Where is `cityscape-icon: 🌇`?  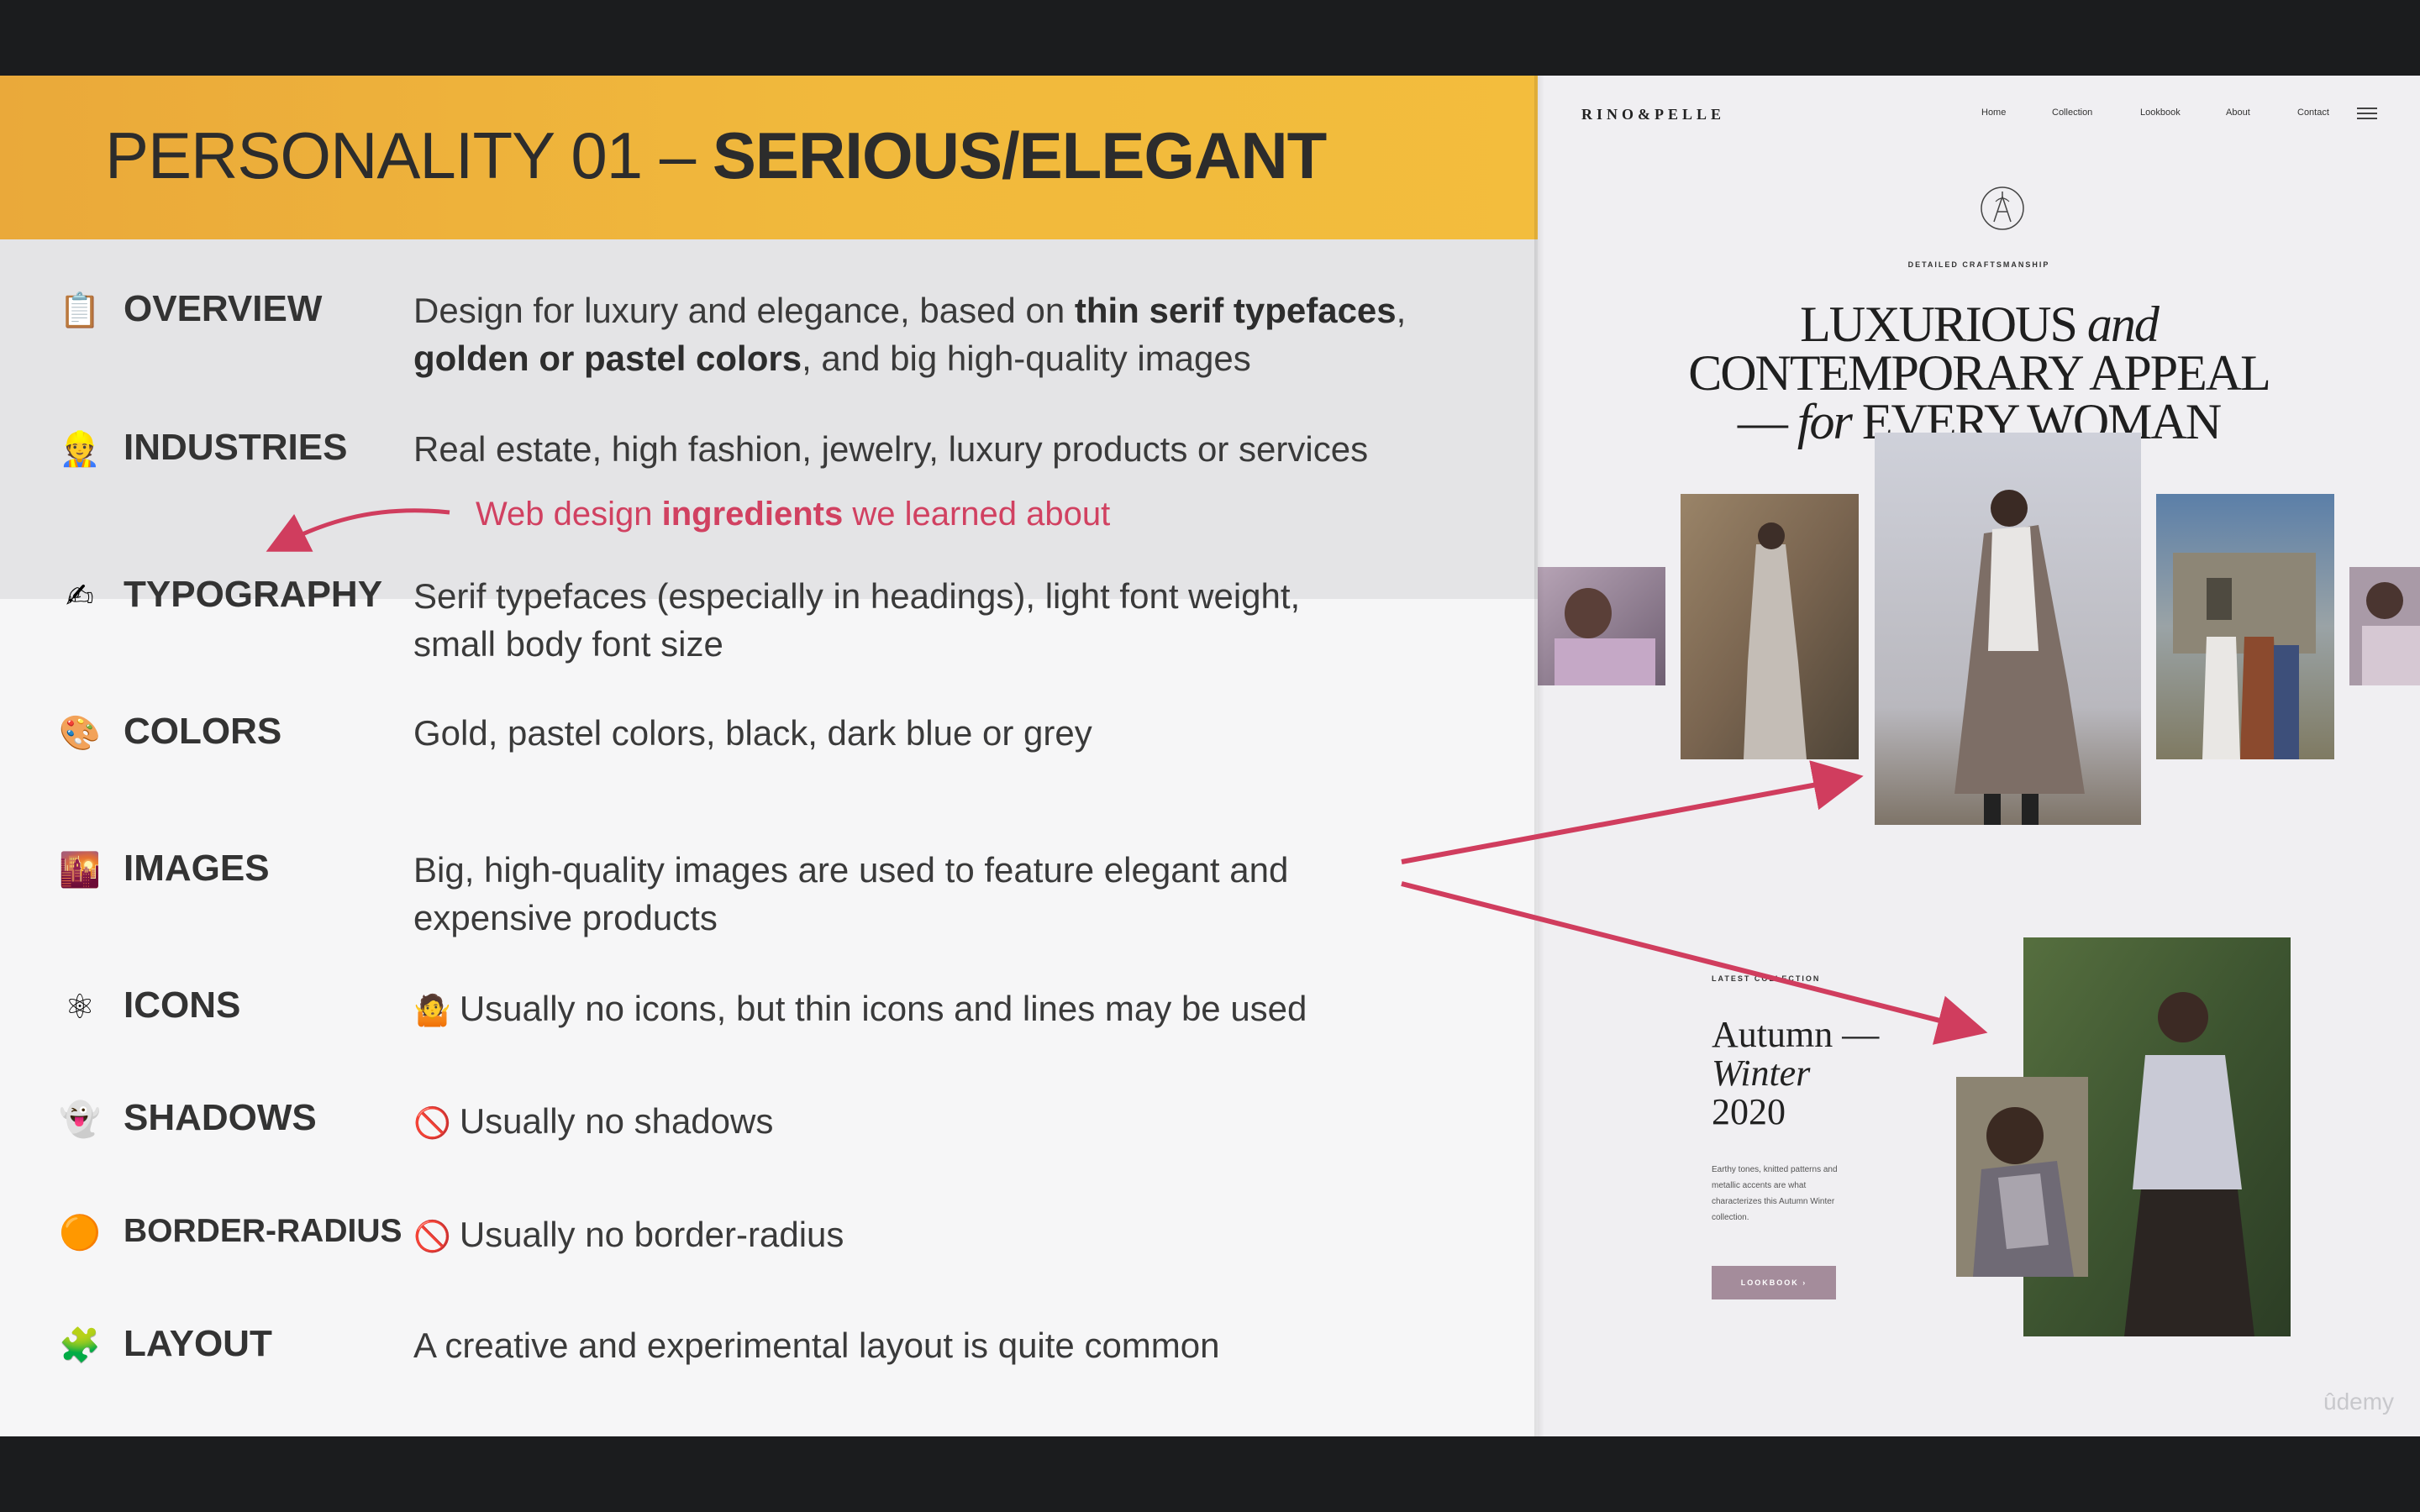
cityscape-icon: 🌇 is located at coordinates (80, 870).